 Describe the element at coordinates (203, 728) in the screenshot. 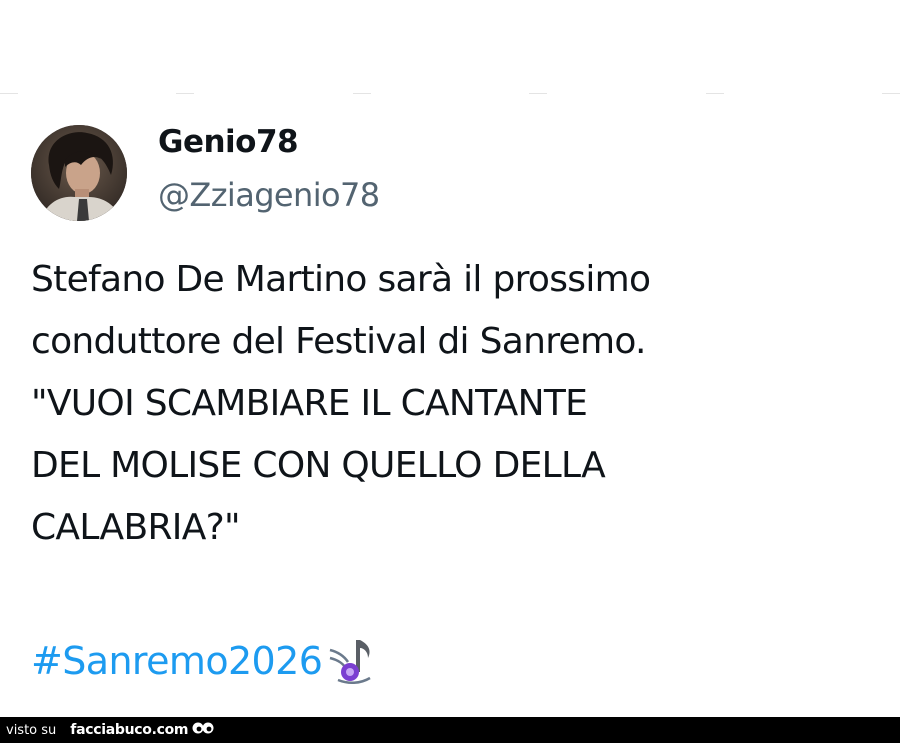

I see `eyes-logo-icon` at that location.